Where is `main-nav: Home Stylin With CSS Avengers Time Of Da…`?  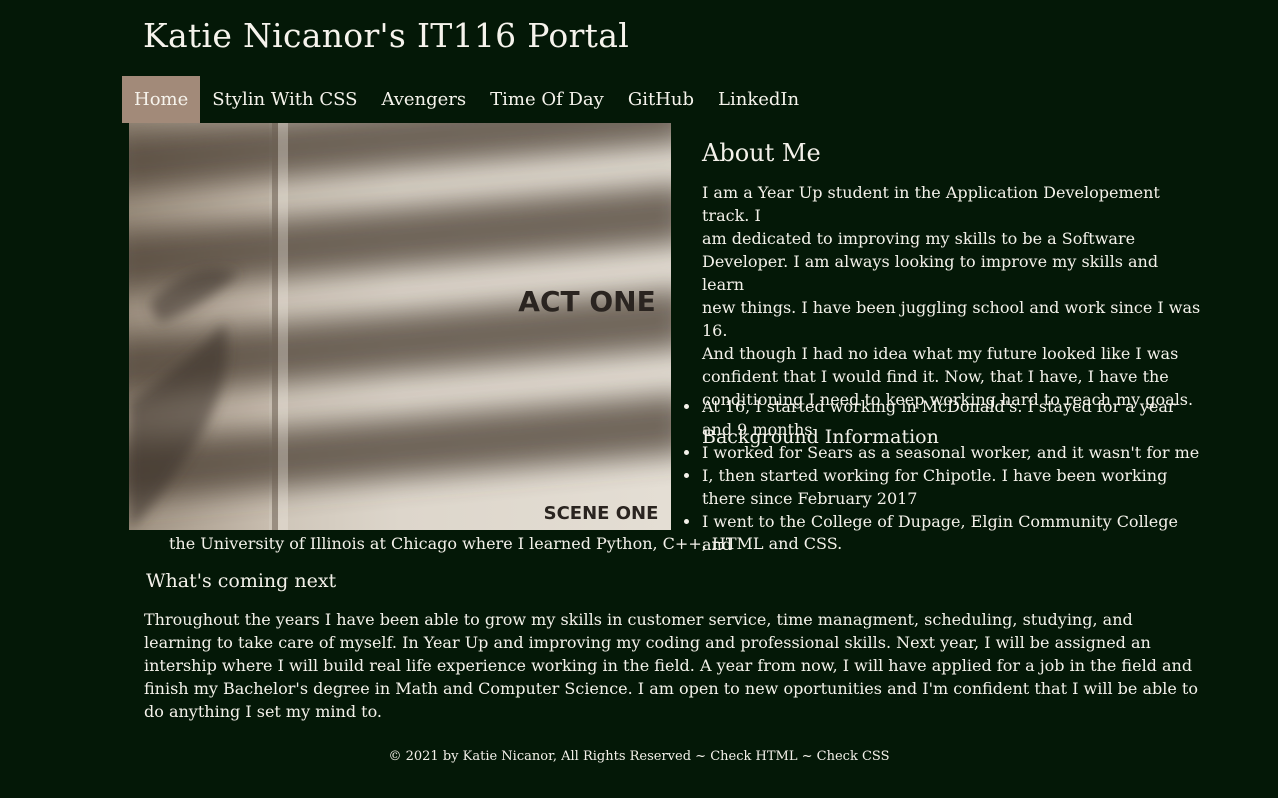 main-nav: Home Stylin With CSS Avengers Time Of Da… is located at coordinates (466, 99).